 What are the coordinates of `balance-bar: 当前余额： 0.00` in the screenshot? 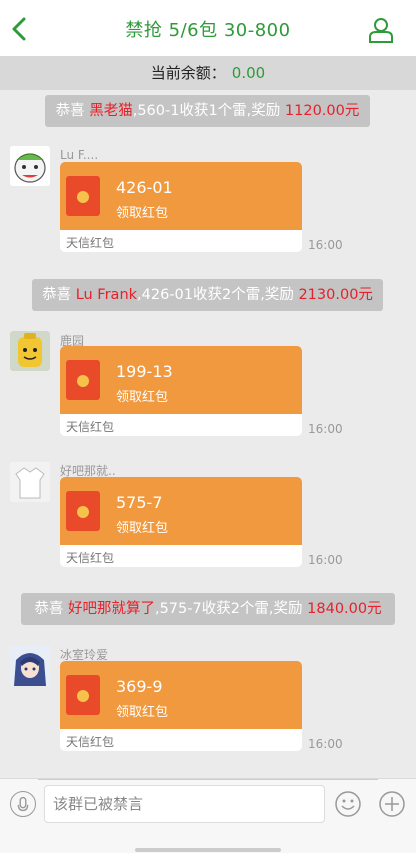 It's located at (208, 73).